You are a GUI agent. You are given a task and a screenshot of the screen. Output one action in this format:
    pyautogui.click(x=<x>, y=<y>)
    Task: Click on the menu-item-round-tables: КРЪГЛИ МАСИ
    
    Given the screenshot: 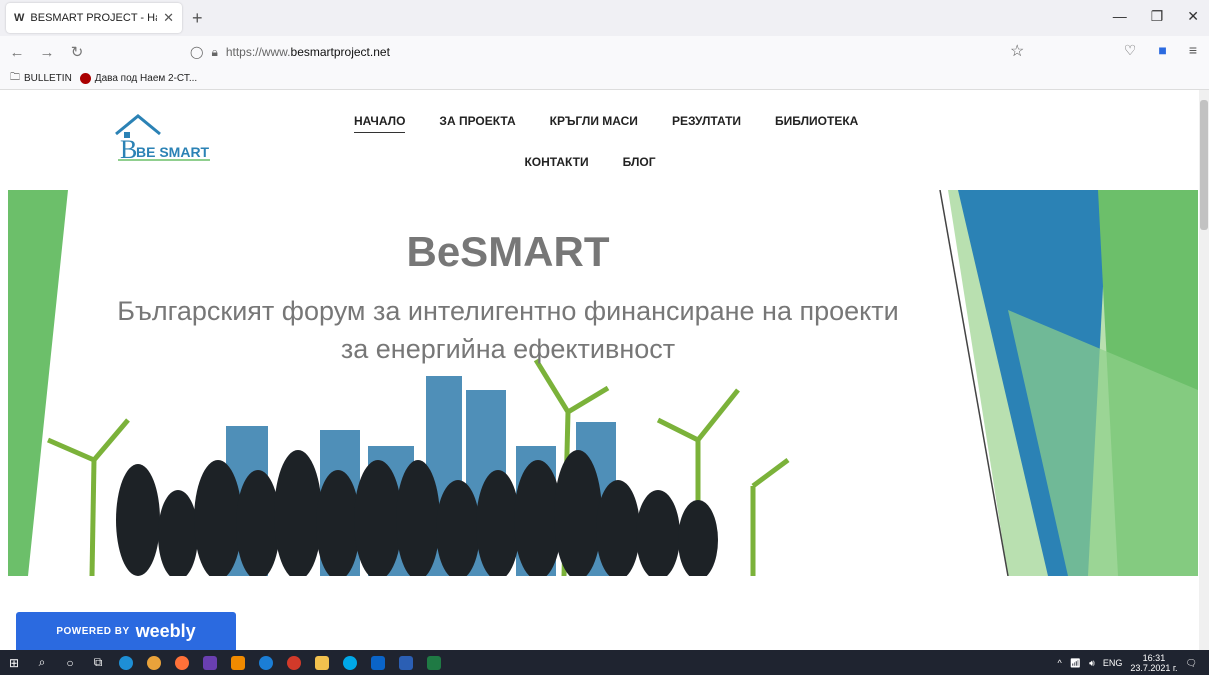 What is the action you would take?
    pyautogui.click(x=594, y=123)
    